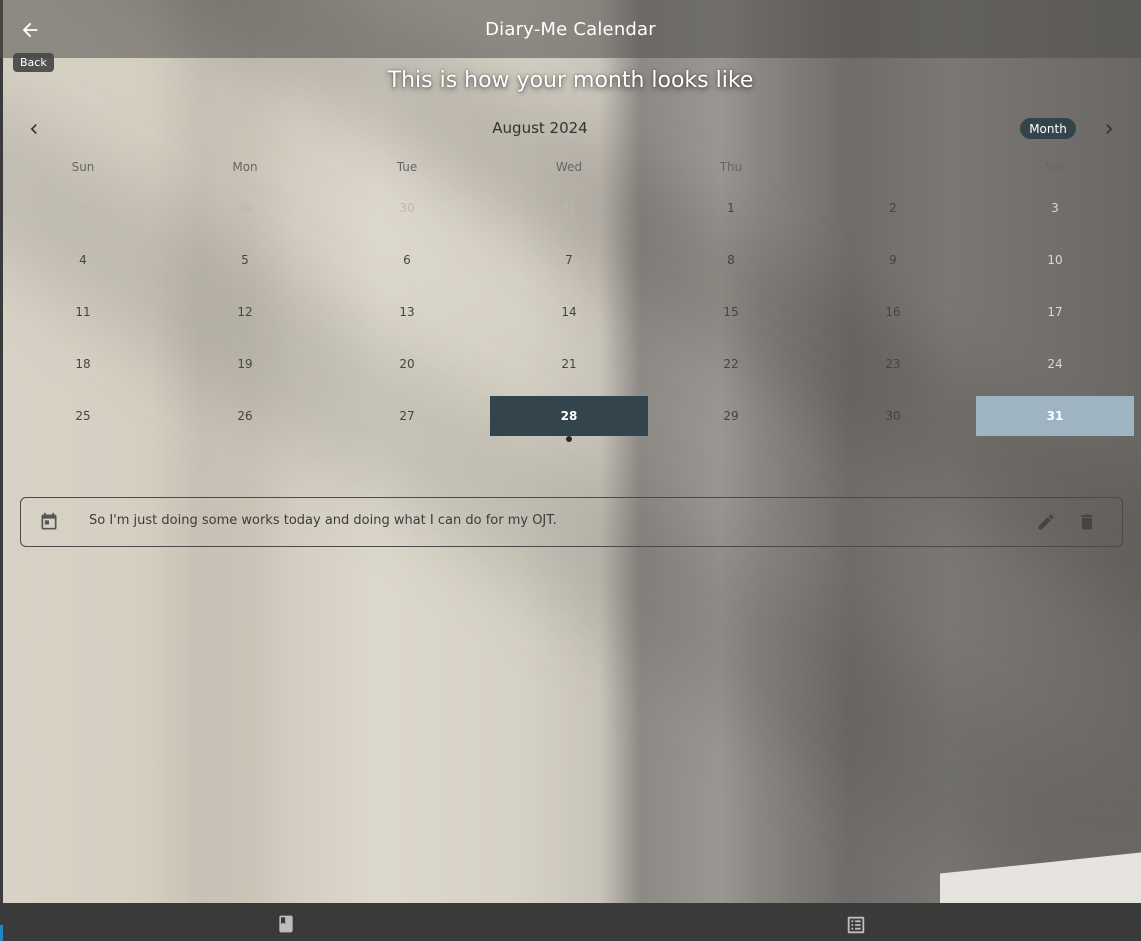  What do you see at coordinates (570, 922) in the screenshot?
I see `bottom-navigation` at bounding box center [570, 922].